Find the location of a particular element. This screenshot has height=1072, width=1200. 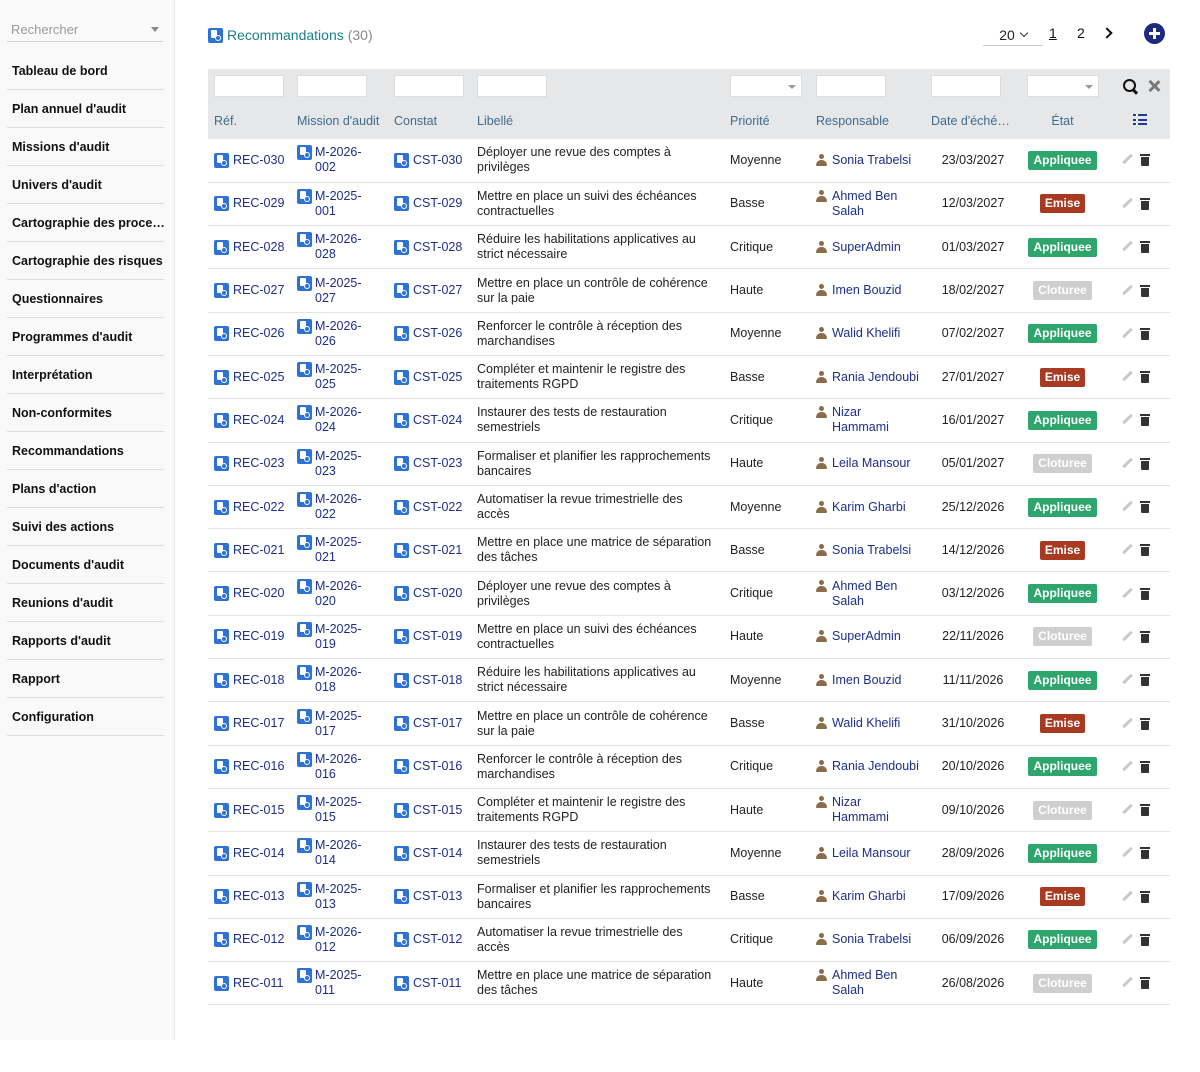

sidebar-item-recommandations: Recommandations is located at coordinates (85, 451).